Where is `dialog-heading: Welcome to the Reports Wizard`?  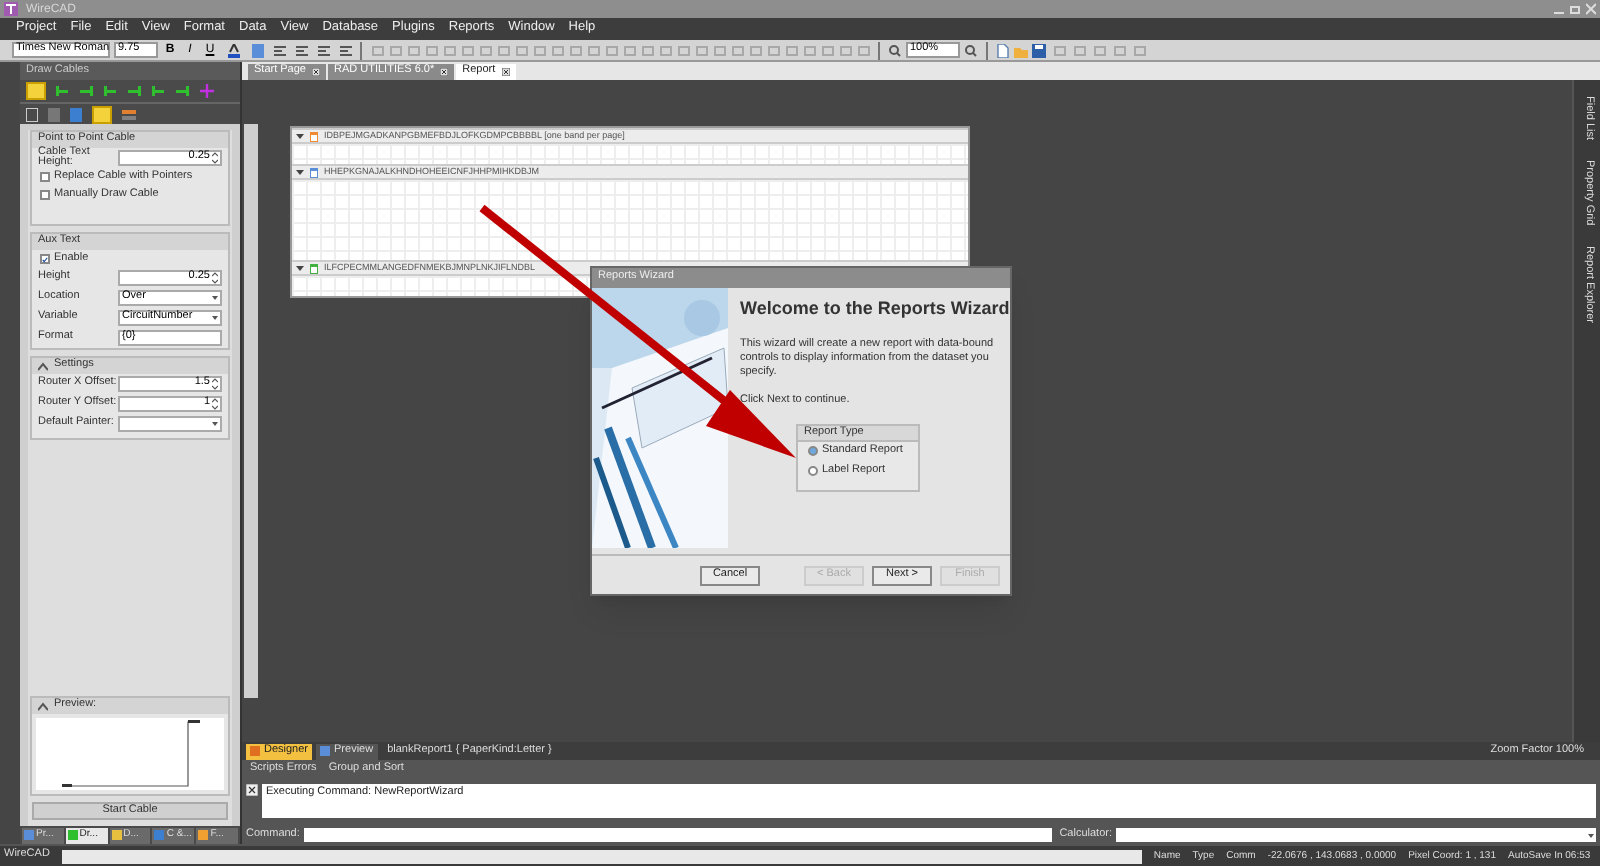
dialog-heading: Welcome to the Reports Wizard is located at coordinates (875, 309).